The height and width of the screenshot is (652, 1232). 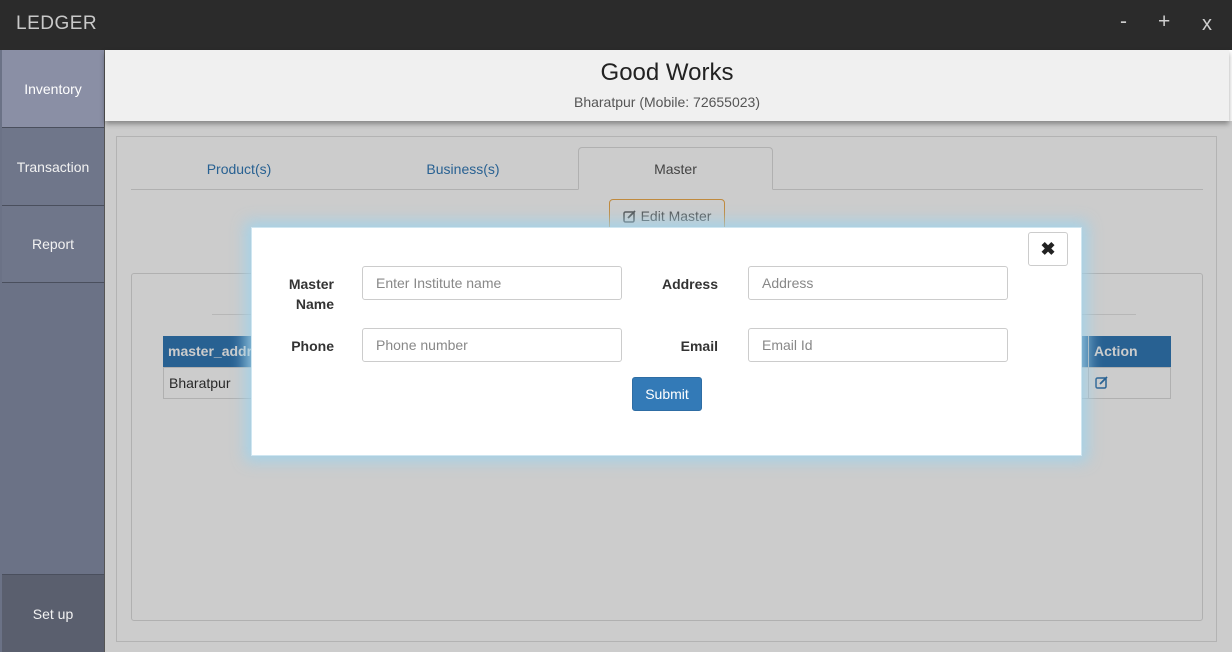 What do you see at coordinates (1164, 22) in the screenshot?
I see `maximize-button: +` at bounding box center [1164, 22].